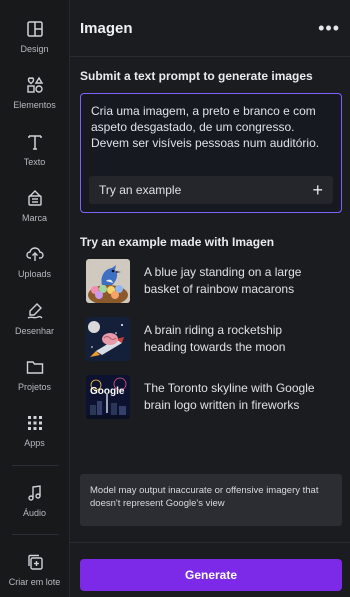 The image size is (350, 597). I want to click on toronto-skyline-thumbnail: Google, so click(108, 397).